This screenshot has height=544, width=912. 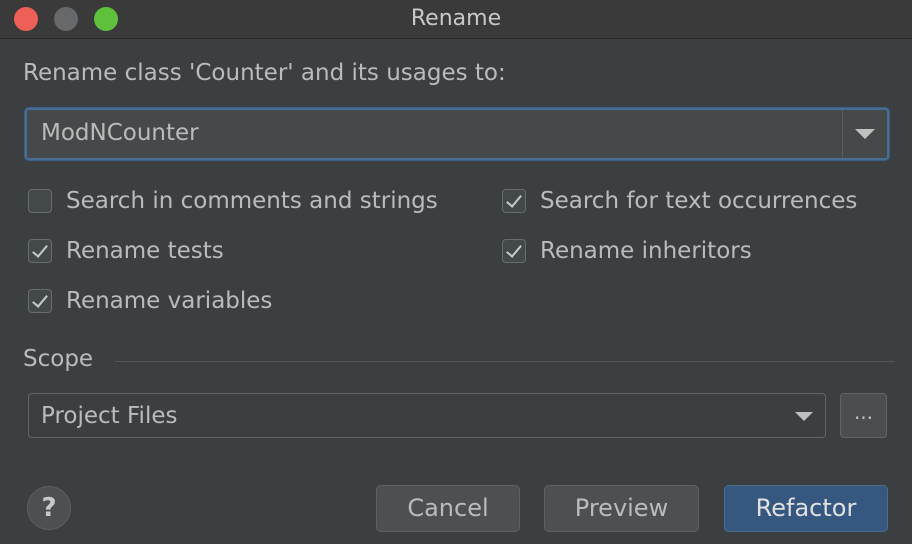 What do you see at coordinates (699, 201) in the screenshot?
I see `option-label: Search for text occurrences` at bounding box center [699, 201].